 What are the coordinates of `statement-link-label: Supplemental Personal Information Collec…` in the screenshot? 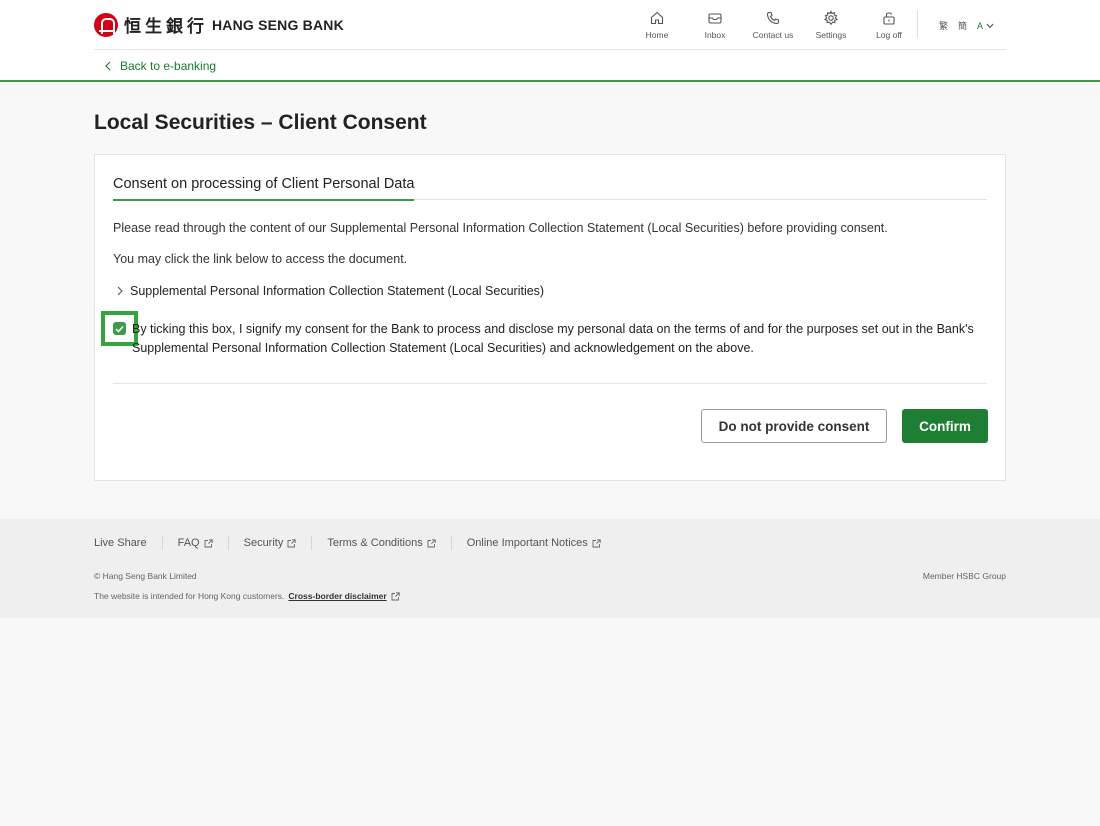 It's located at (337, 291).